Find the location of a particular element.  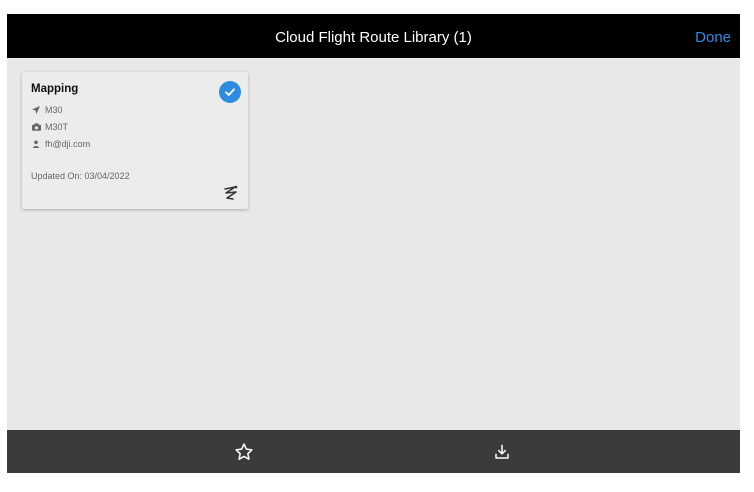

user-icon is located at coordinates (36, 144).